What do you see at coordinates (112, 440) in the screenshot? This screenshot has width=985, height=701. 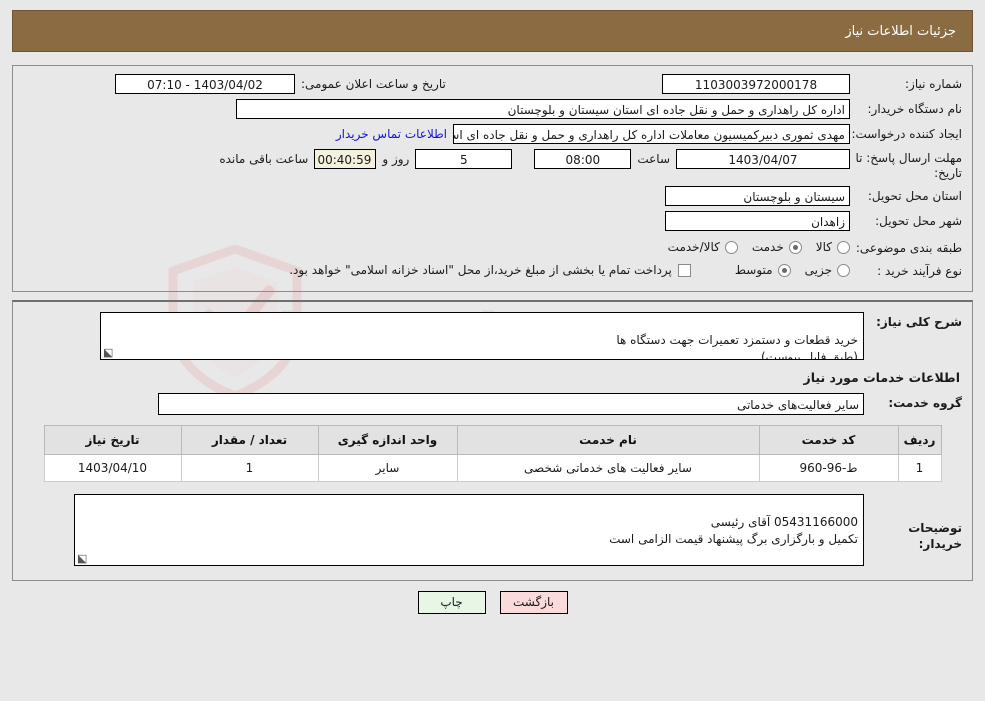 I see `col-date: تاریخ نیاز` at bounding box center [112, 440].